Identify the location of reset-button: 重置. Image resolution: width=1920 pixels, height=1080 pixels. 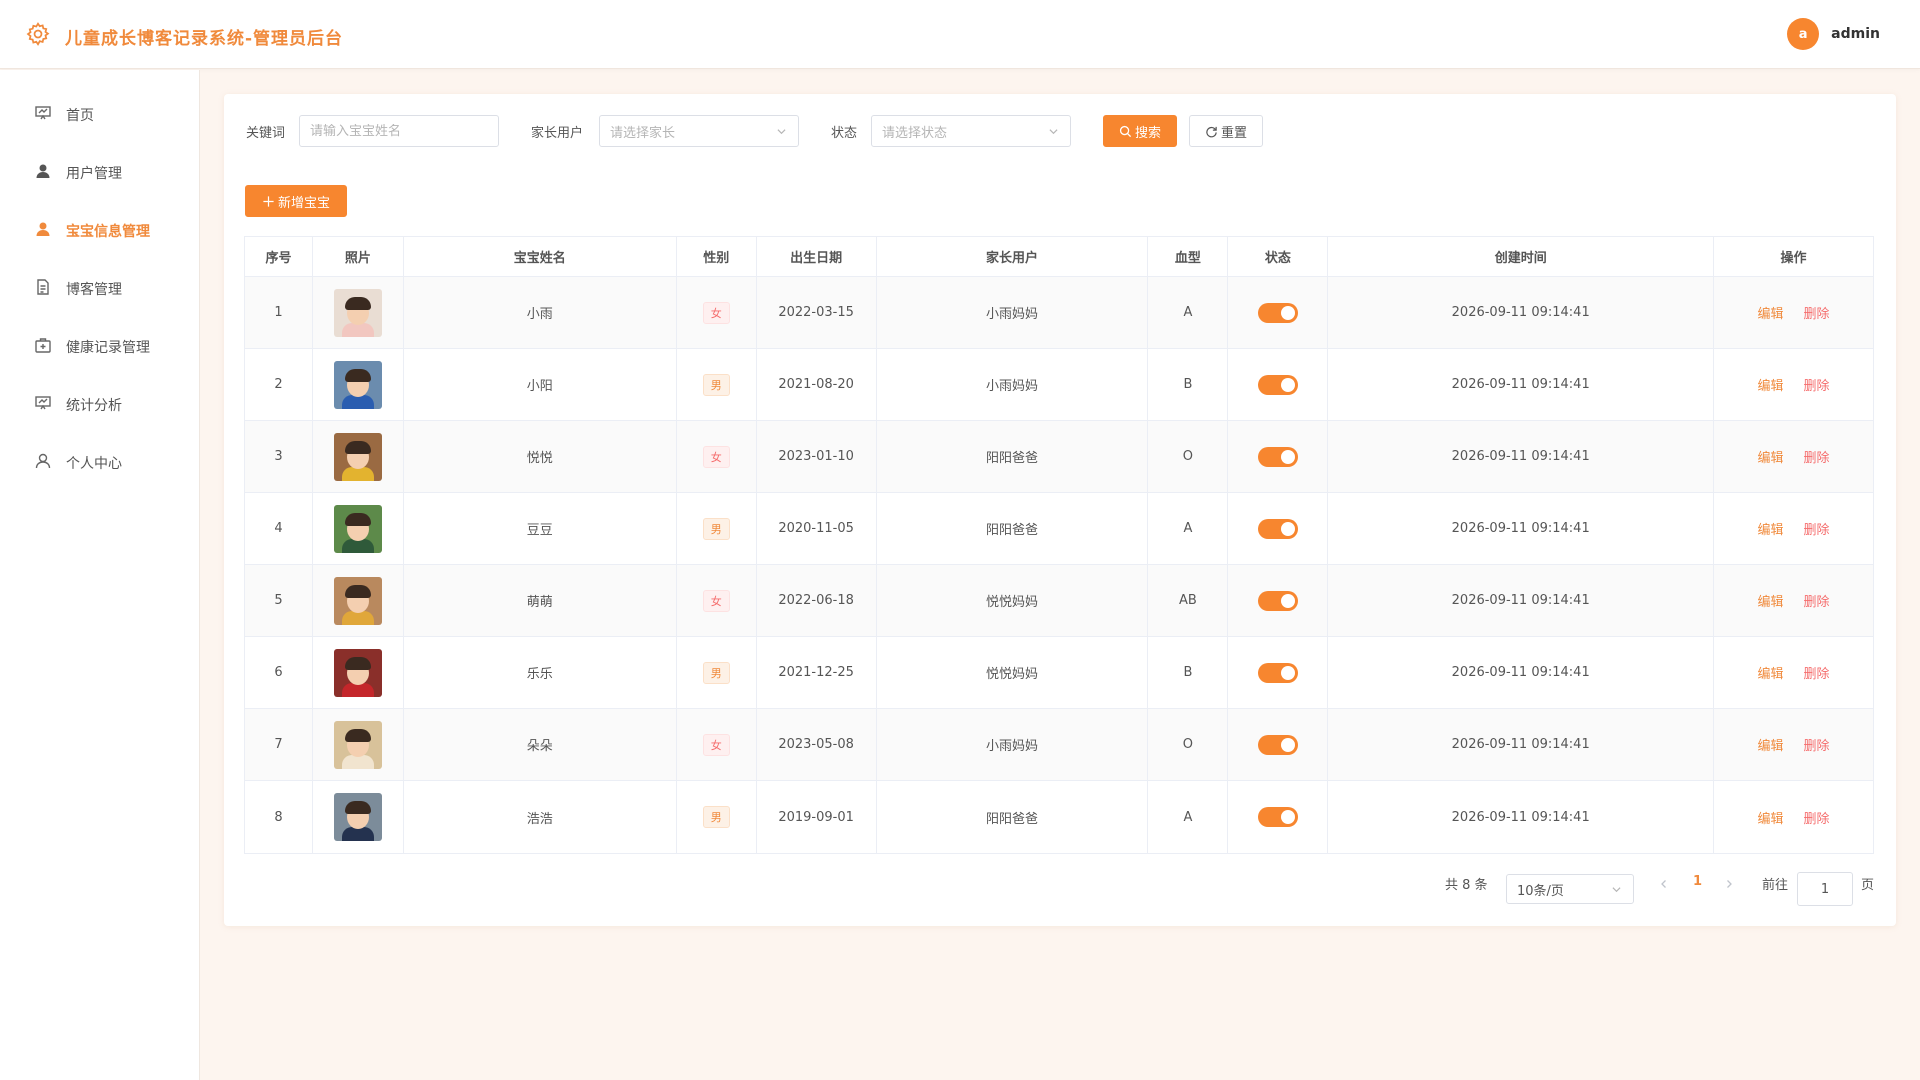
(1226, 131).